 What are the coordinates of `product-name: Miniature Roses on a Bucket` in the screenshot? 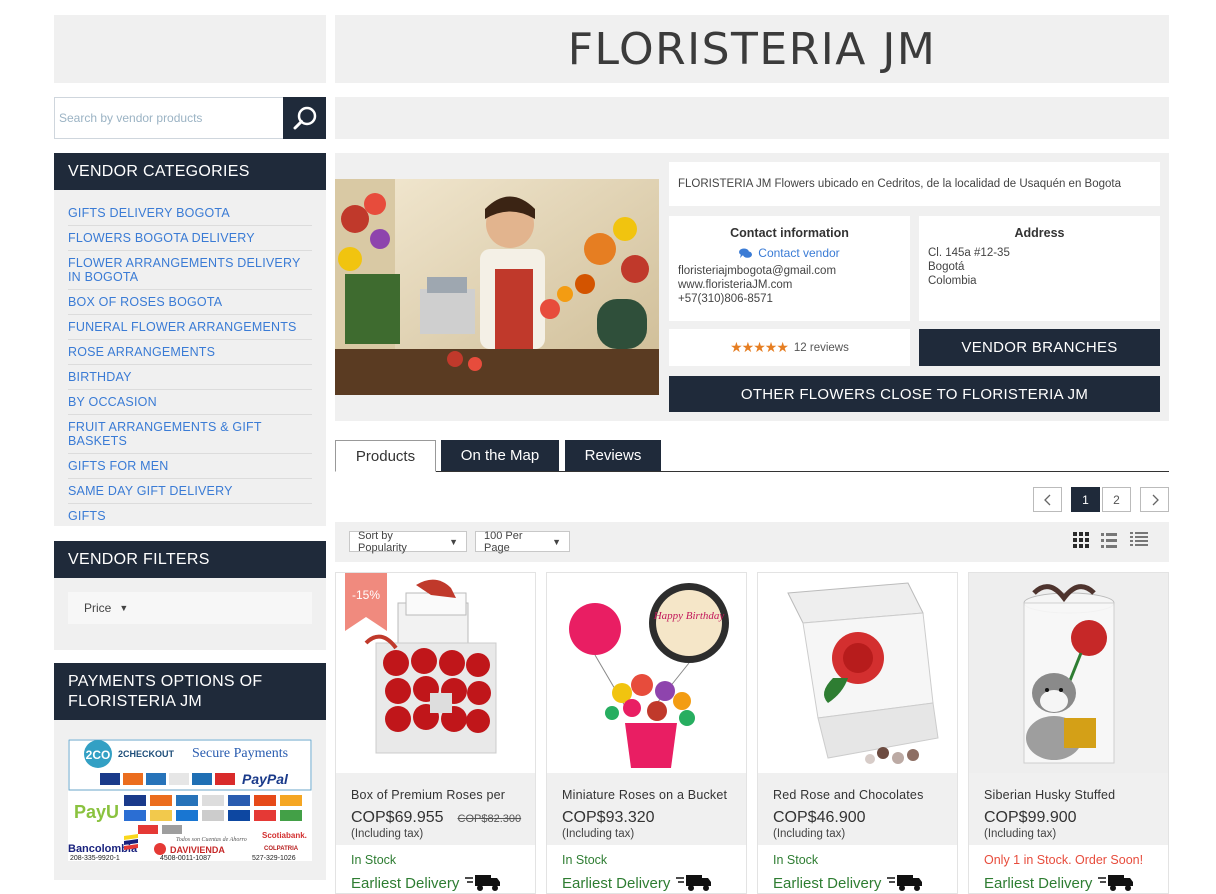 It's located at (646, 795).